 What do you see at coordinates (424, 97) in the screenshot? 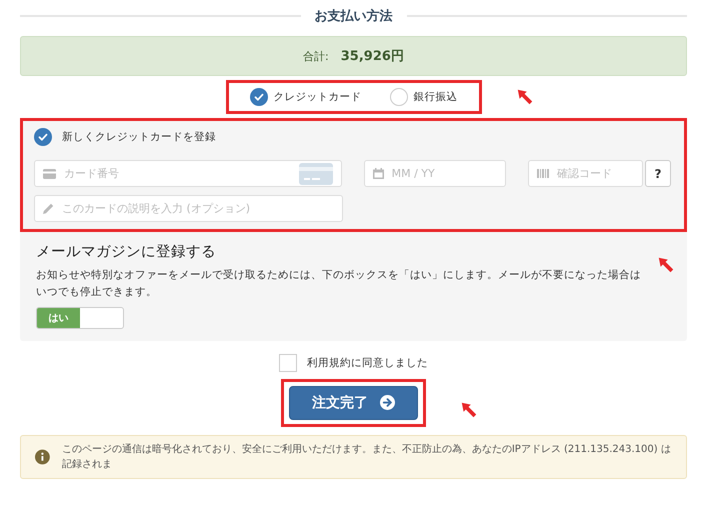
I see `payment-option: 銀行振込` at bounding box center [424, 97].